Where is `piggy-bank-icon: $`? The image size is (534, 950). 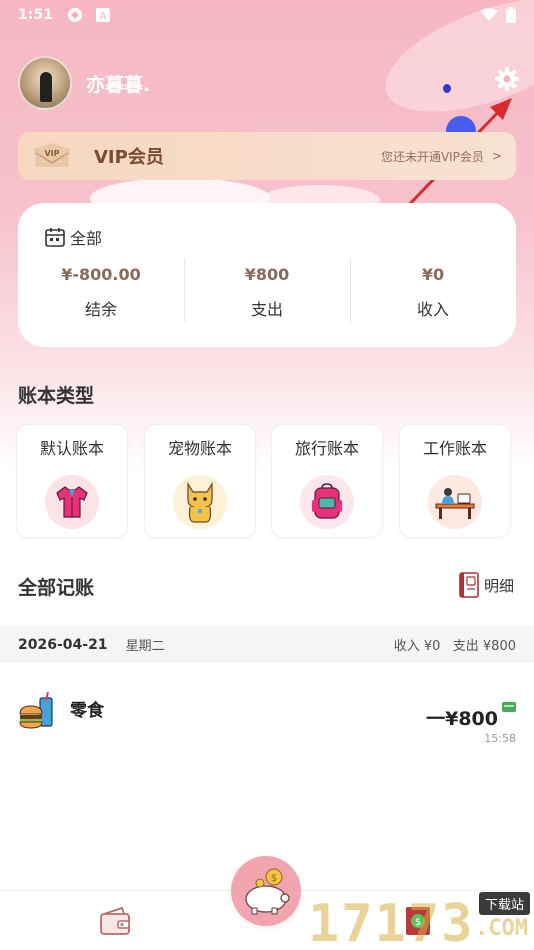
piggy-bank-icon: $ is located at coordinates (267, 891).